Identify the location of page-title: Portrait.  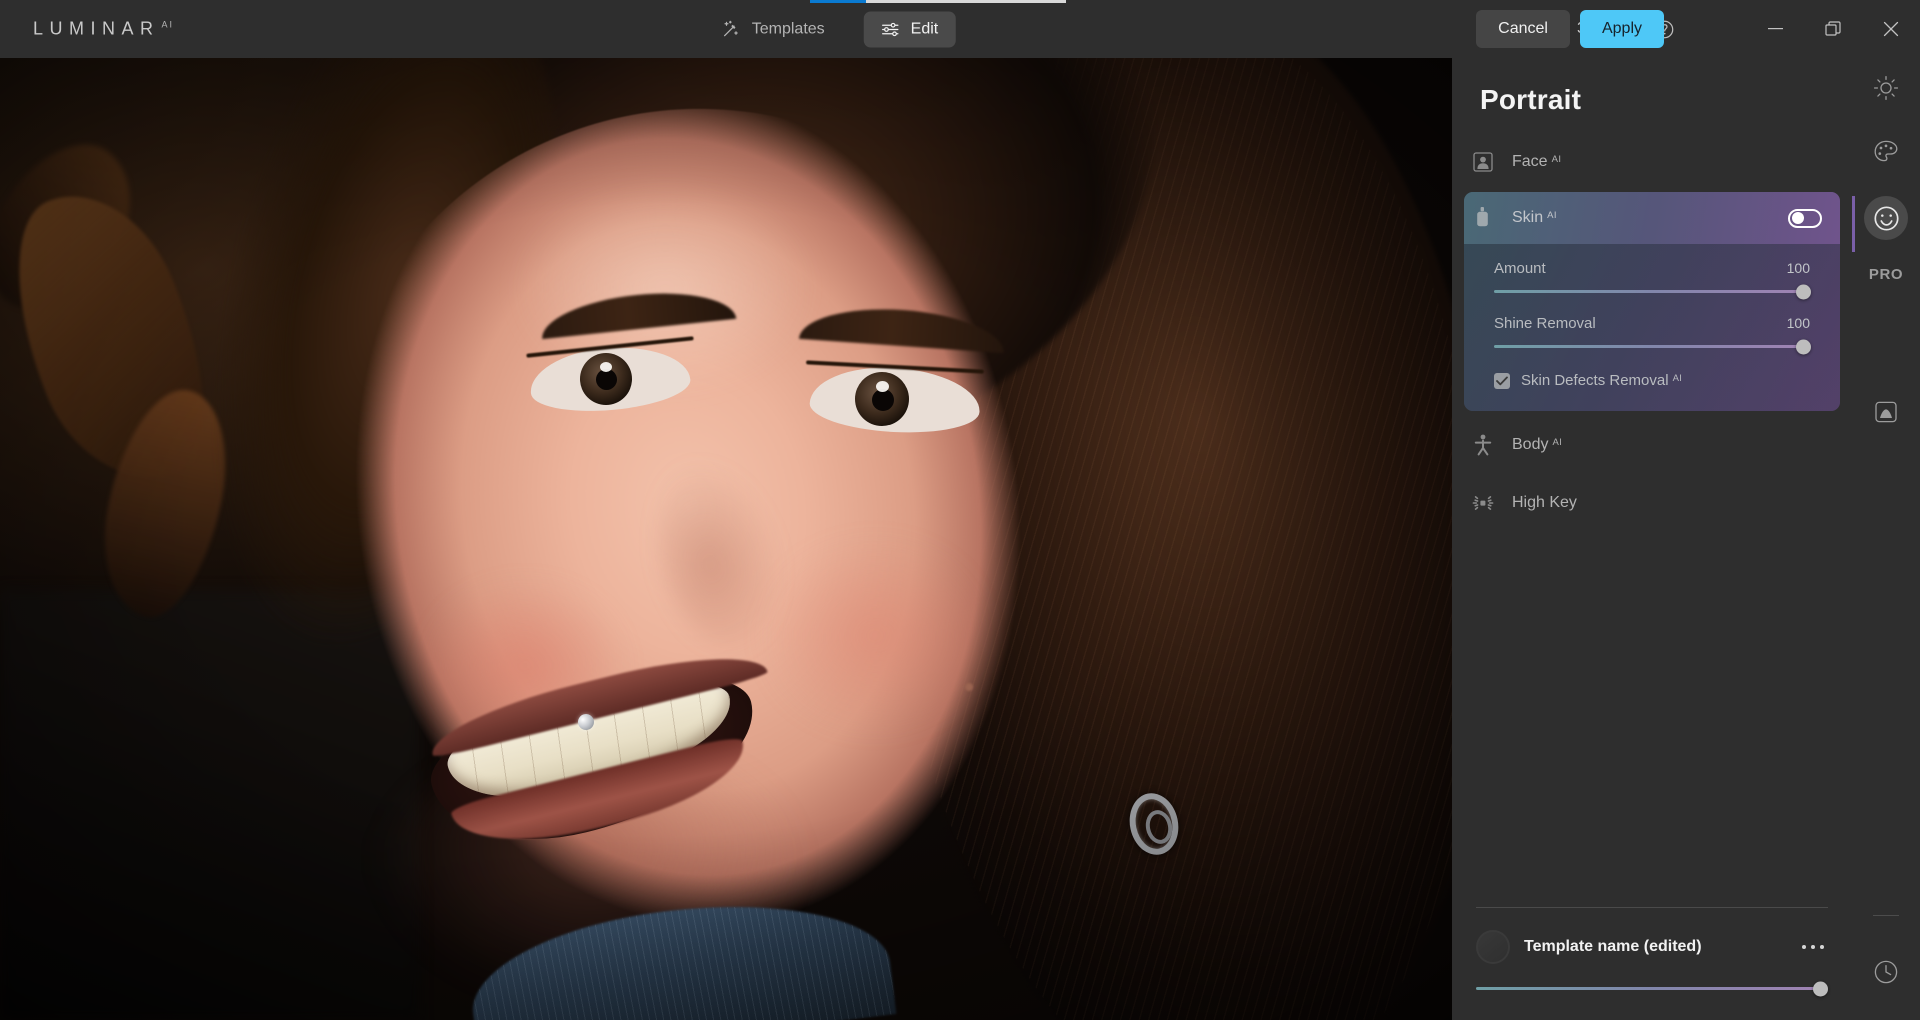
(1531, 99).